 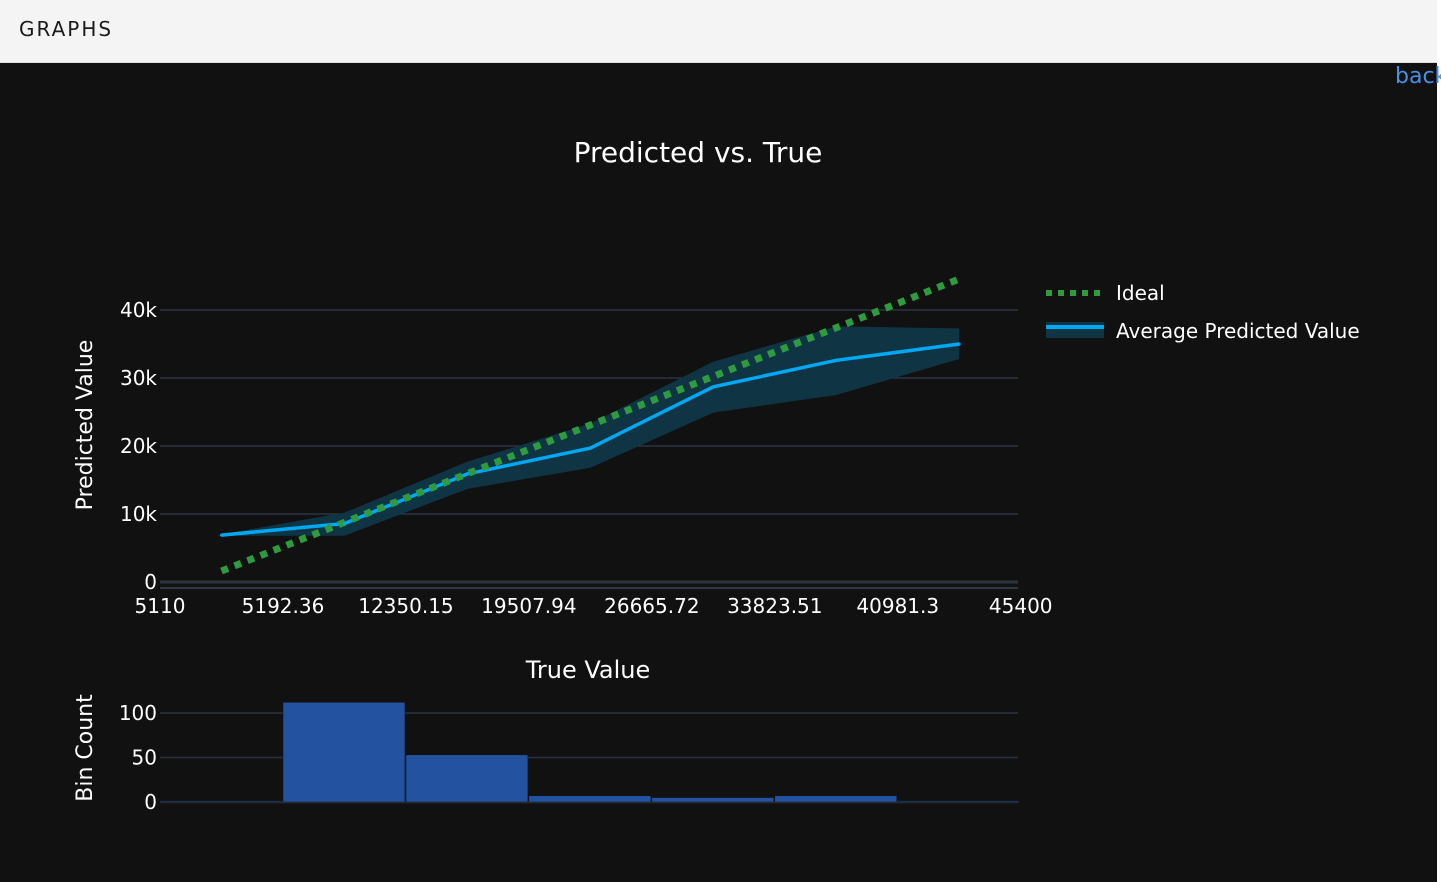 I want to click on x-tick-label: 45400, so click(x=1021, y=606).